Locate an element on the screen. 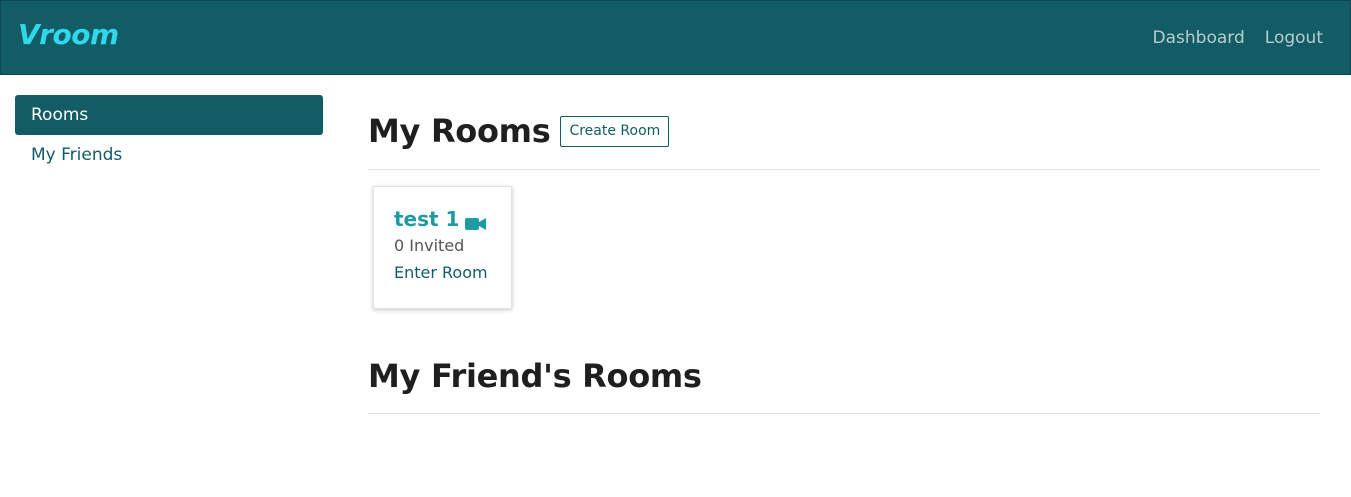 This screenshot has height=497, width=1351. room-card: test 1 0 Invited Enter Room is located at coordinates (442, 247).